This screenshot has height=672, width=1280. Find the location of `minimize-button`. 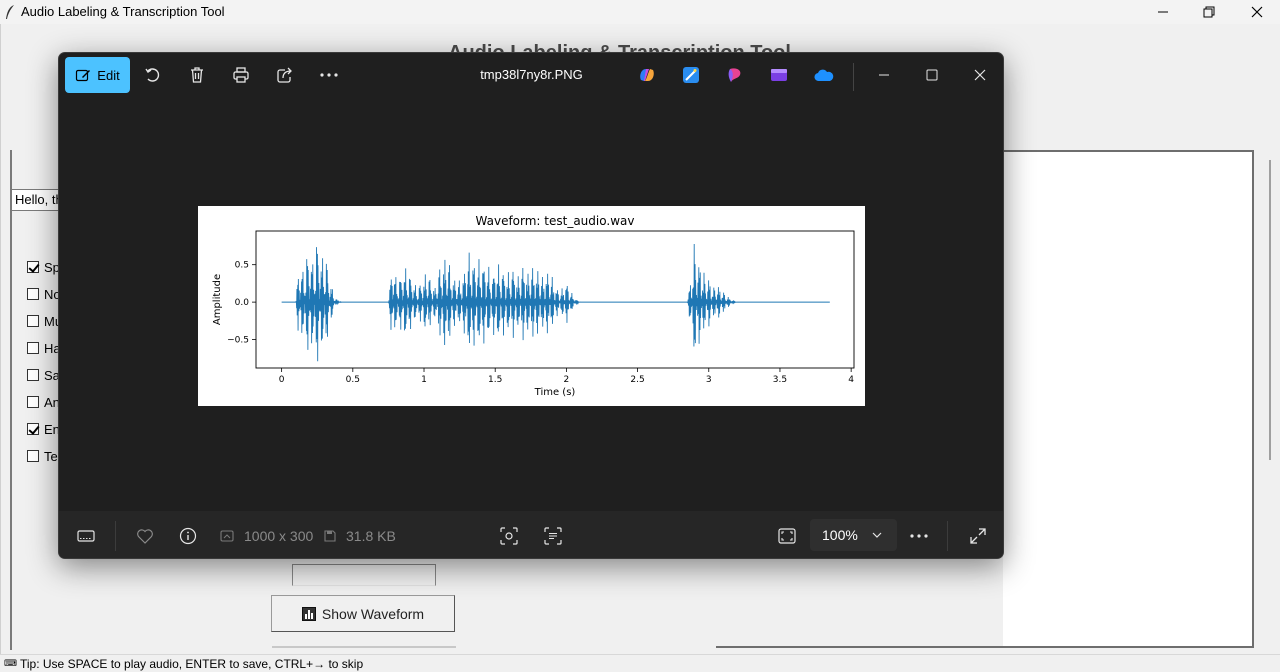

minimize-button is located at coordinates (1163, 12).